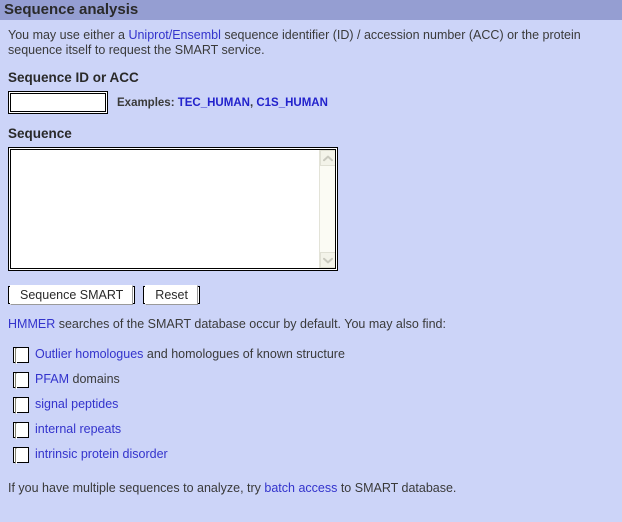  I want to click on checkbox-intrinsic-protein-disorder, so click(21, 455).